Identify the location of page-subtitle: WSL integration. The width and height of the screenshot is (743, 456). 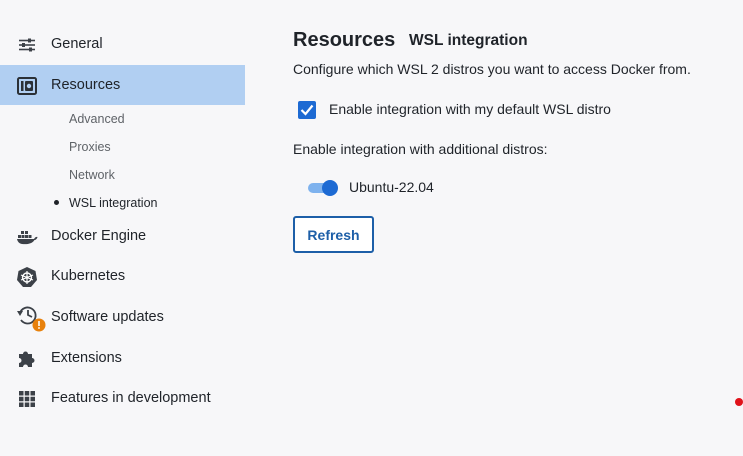
(468, 40).